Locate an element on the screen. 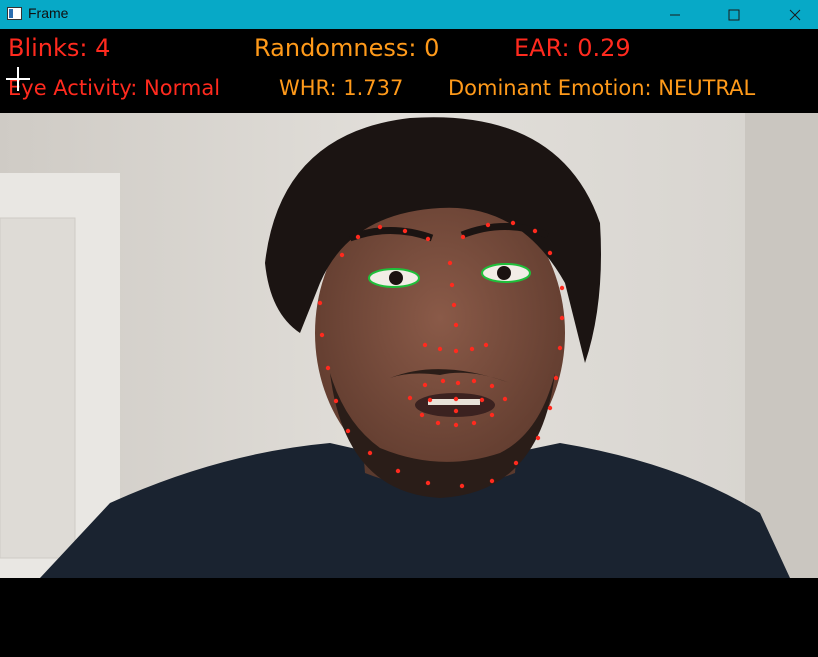 This screenshot has width=818, height=657. blinks-label: Blinks: 4 is located at coordinates (59, 48).